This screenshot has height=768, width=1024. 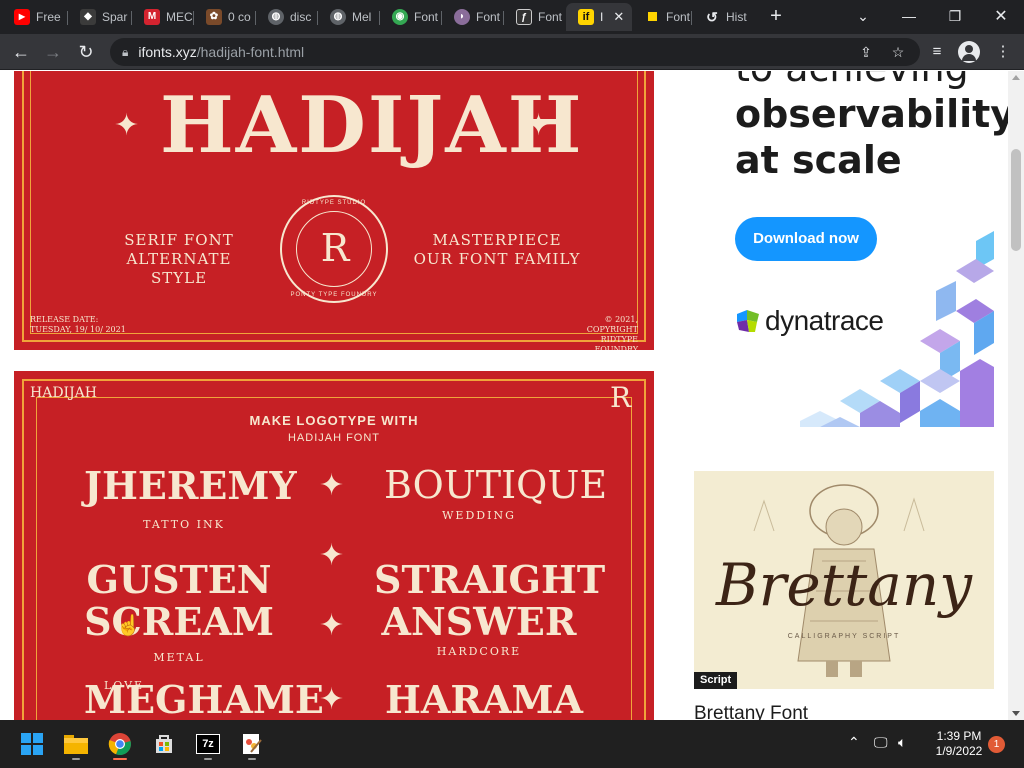 I want to click on tab-0: ▶ Free, so click(x=35, y=17).